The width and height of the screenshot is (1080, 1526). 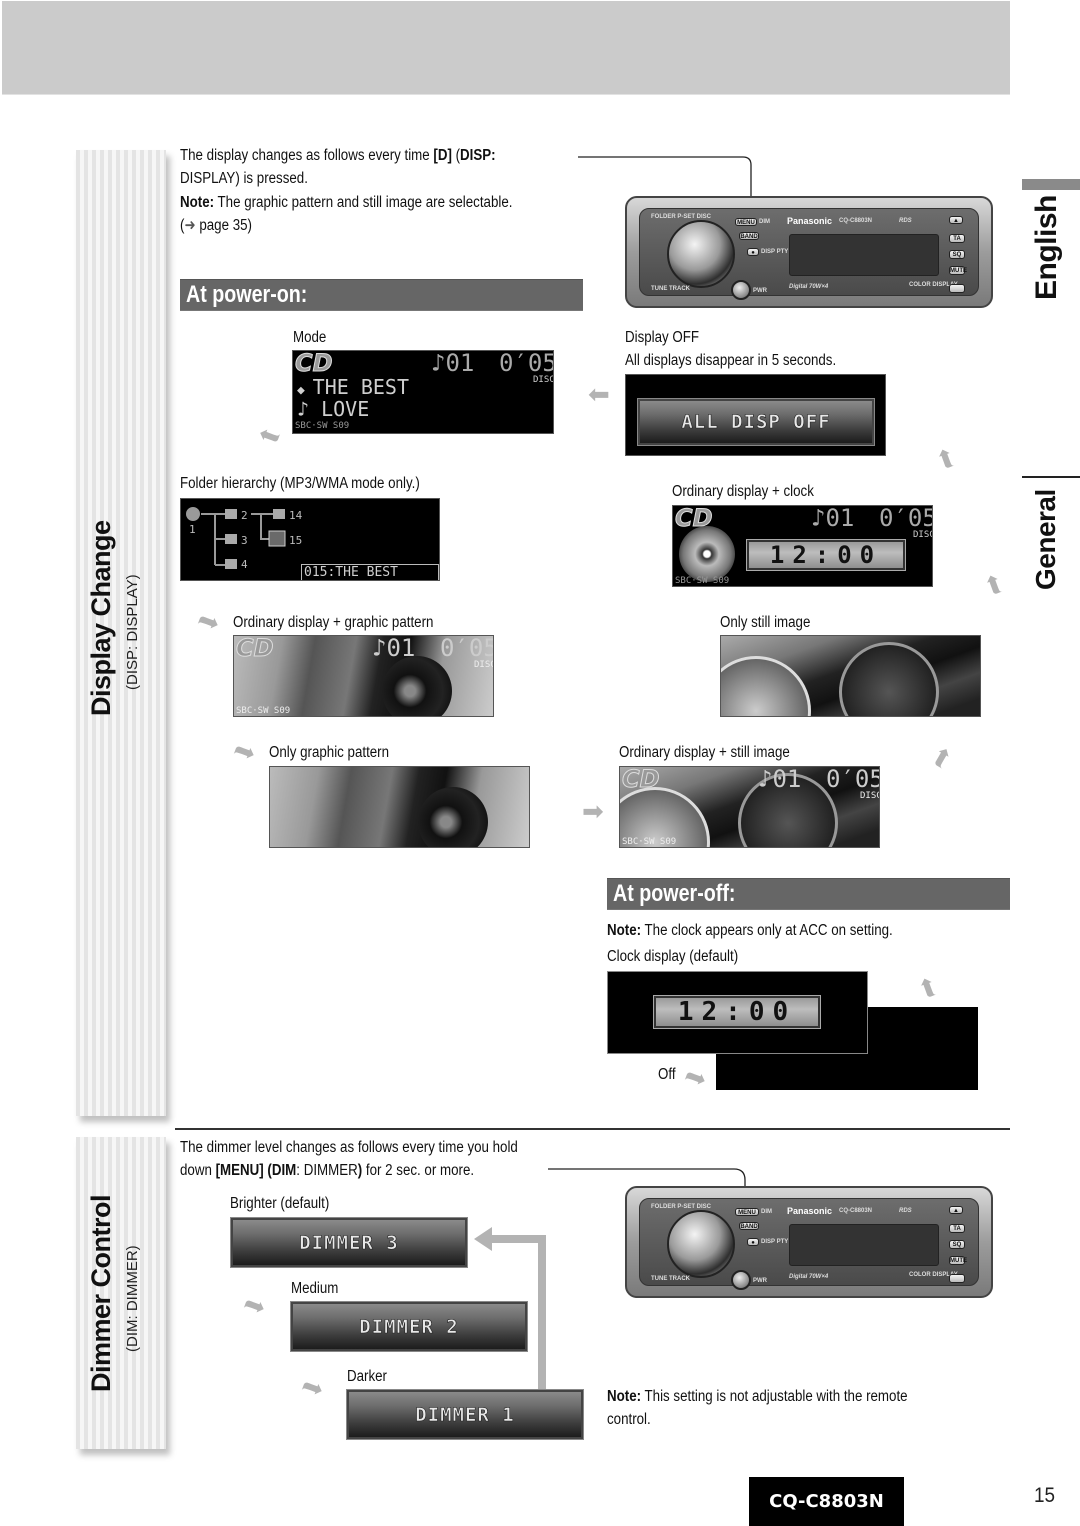 What do you see at coordinates (132, 632) in the screenshot?
I see `display-change-subtitle-text: (DISP: DISPLAY)` at bounding box center [132, 632].